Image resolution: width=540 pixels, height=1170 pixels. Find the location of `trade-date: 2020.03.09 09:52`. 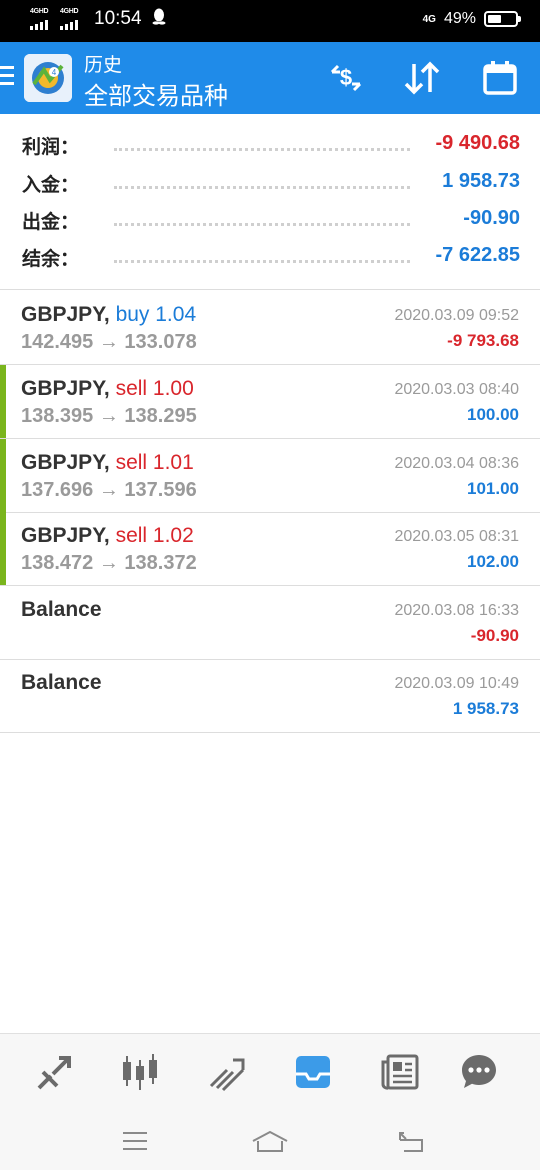

trade-date: 2020.03.09 09:52 is located at coordinates (456, 315).